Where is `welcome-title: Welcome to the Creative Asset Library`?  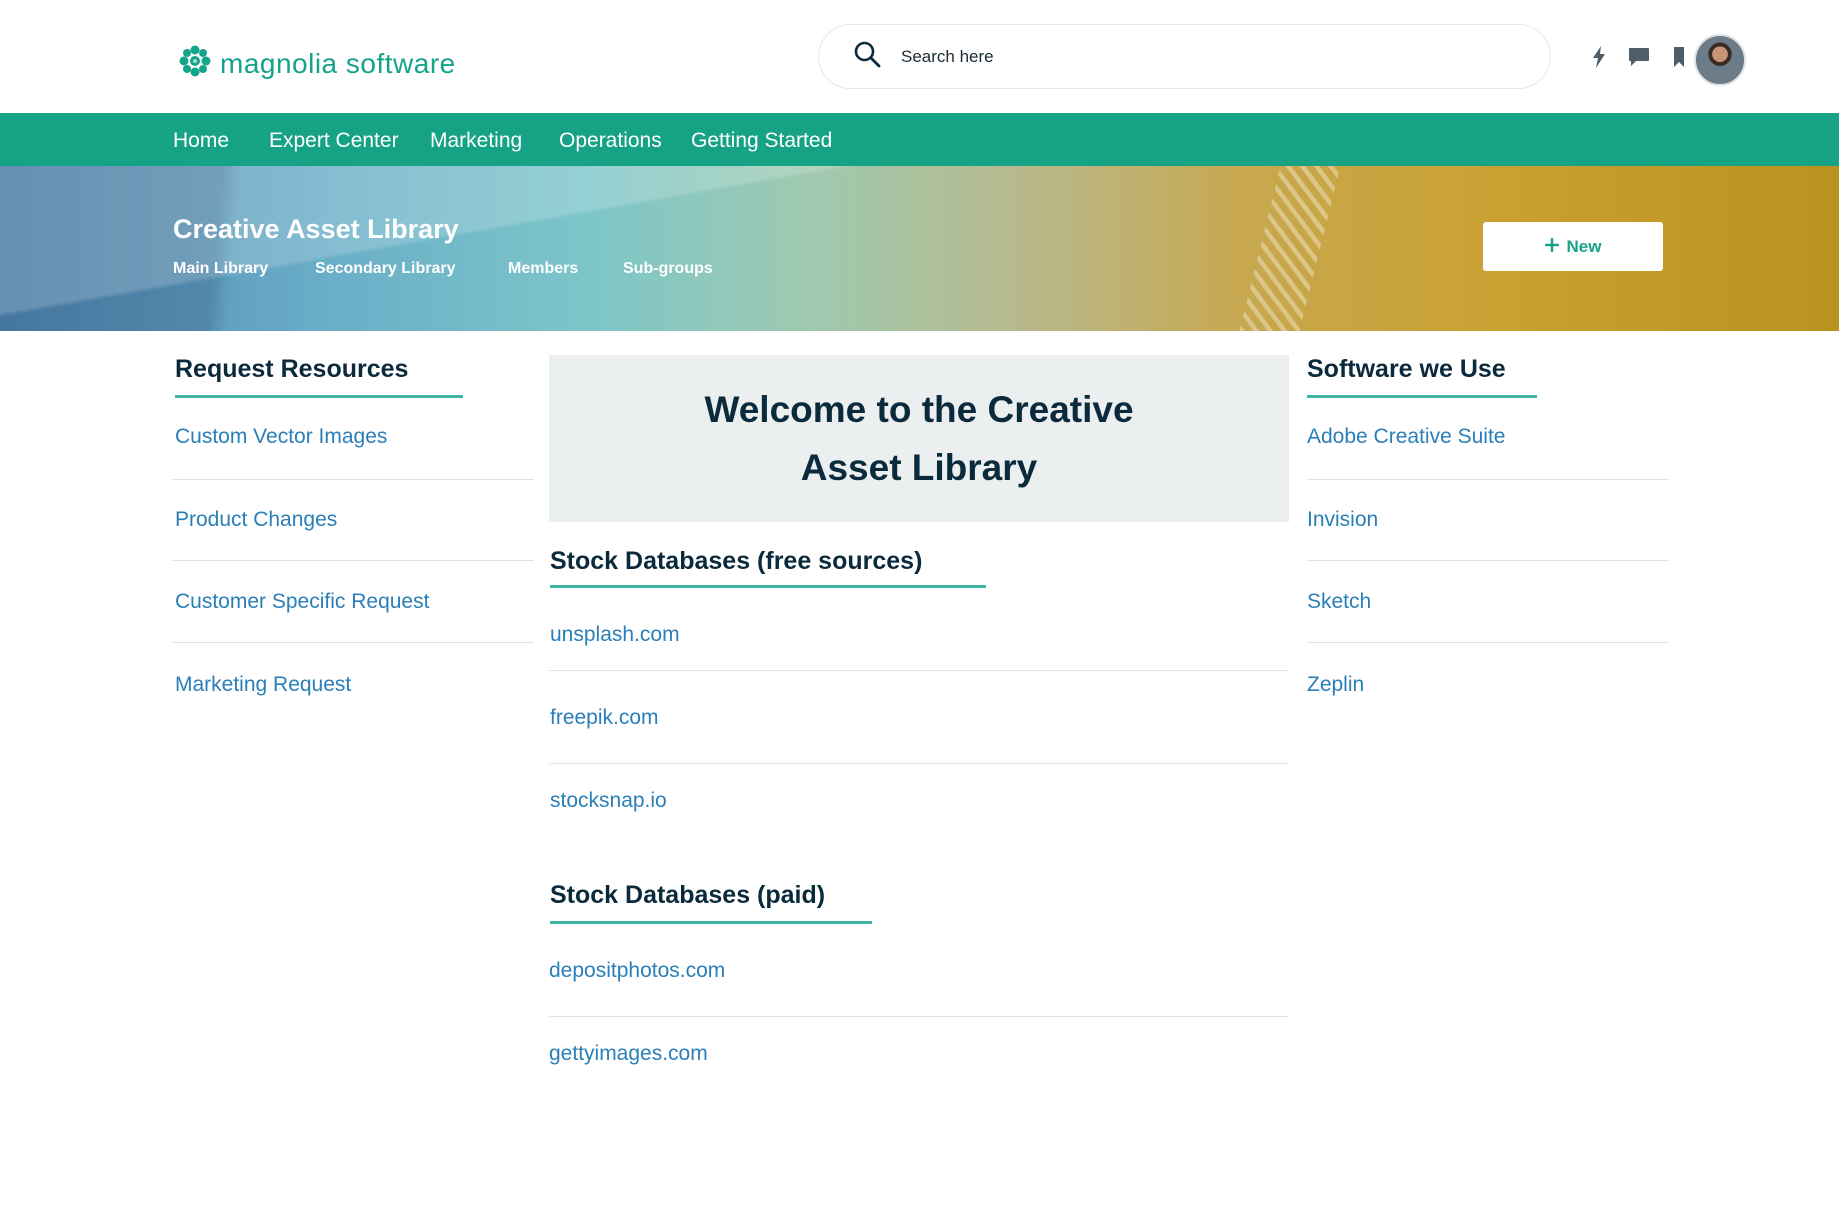 welcome-title: Welcome to the Creative Asset Library is located at coordinates (919, 438).